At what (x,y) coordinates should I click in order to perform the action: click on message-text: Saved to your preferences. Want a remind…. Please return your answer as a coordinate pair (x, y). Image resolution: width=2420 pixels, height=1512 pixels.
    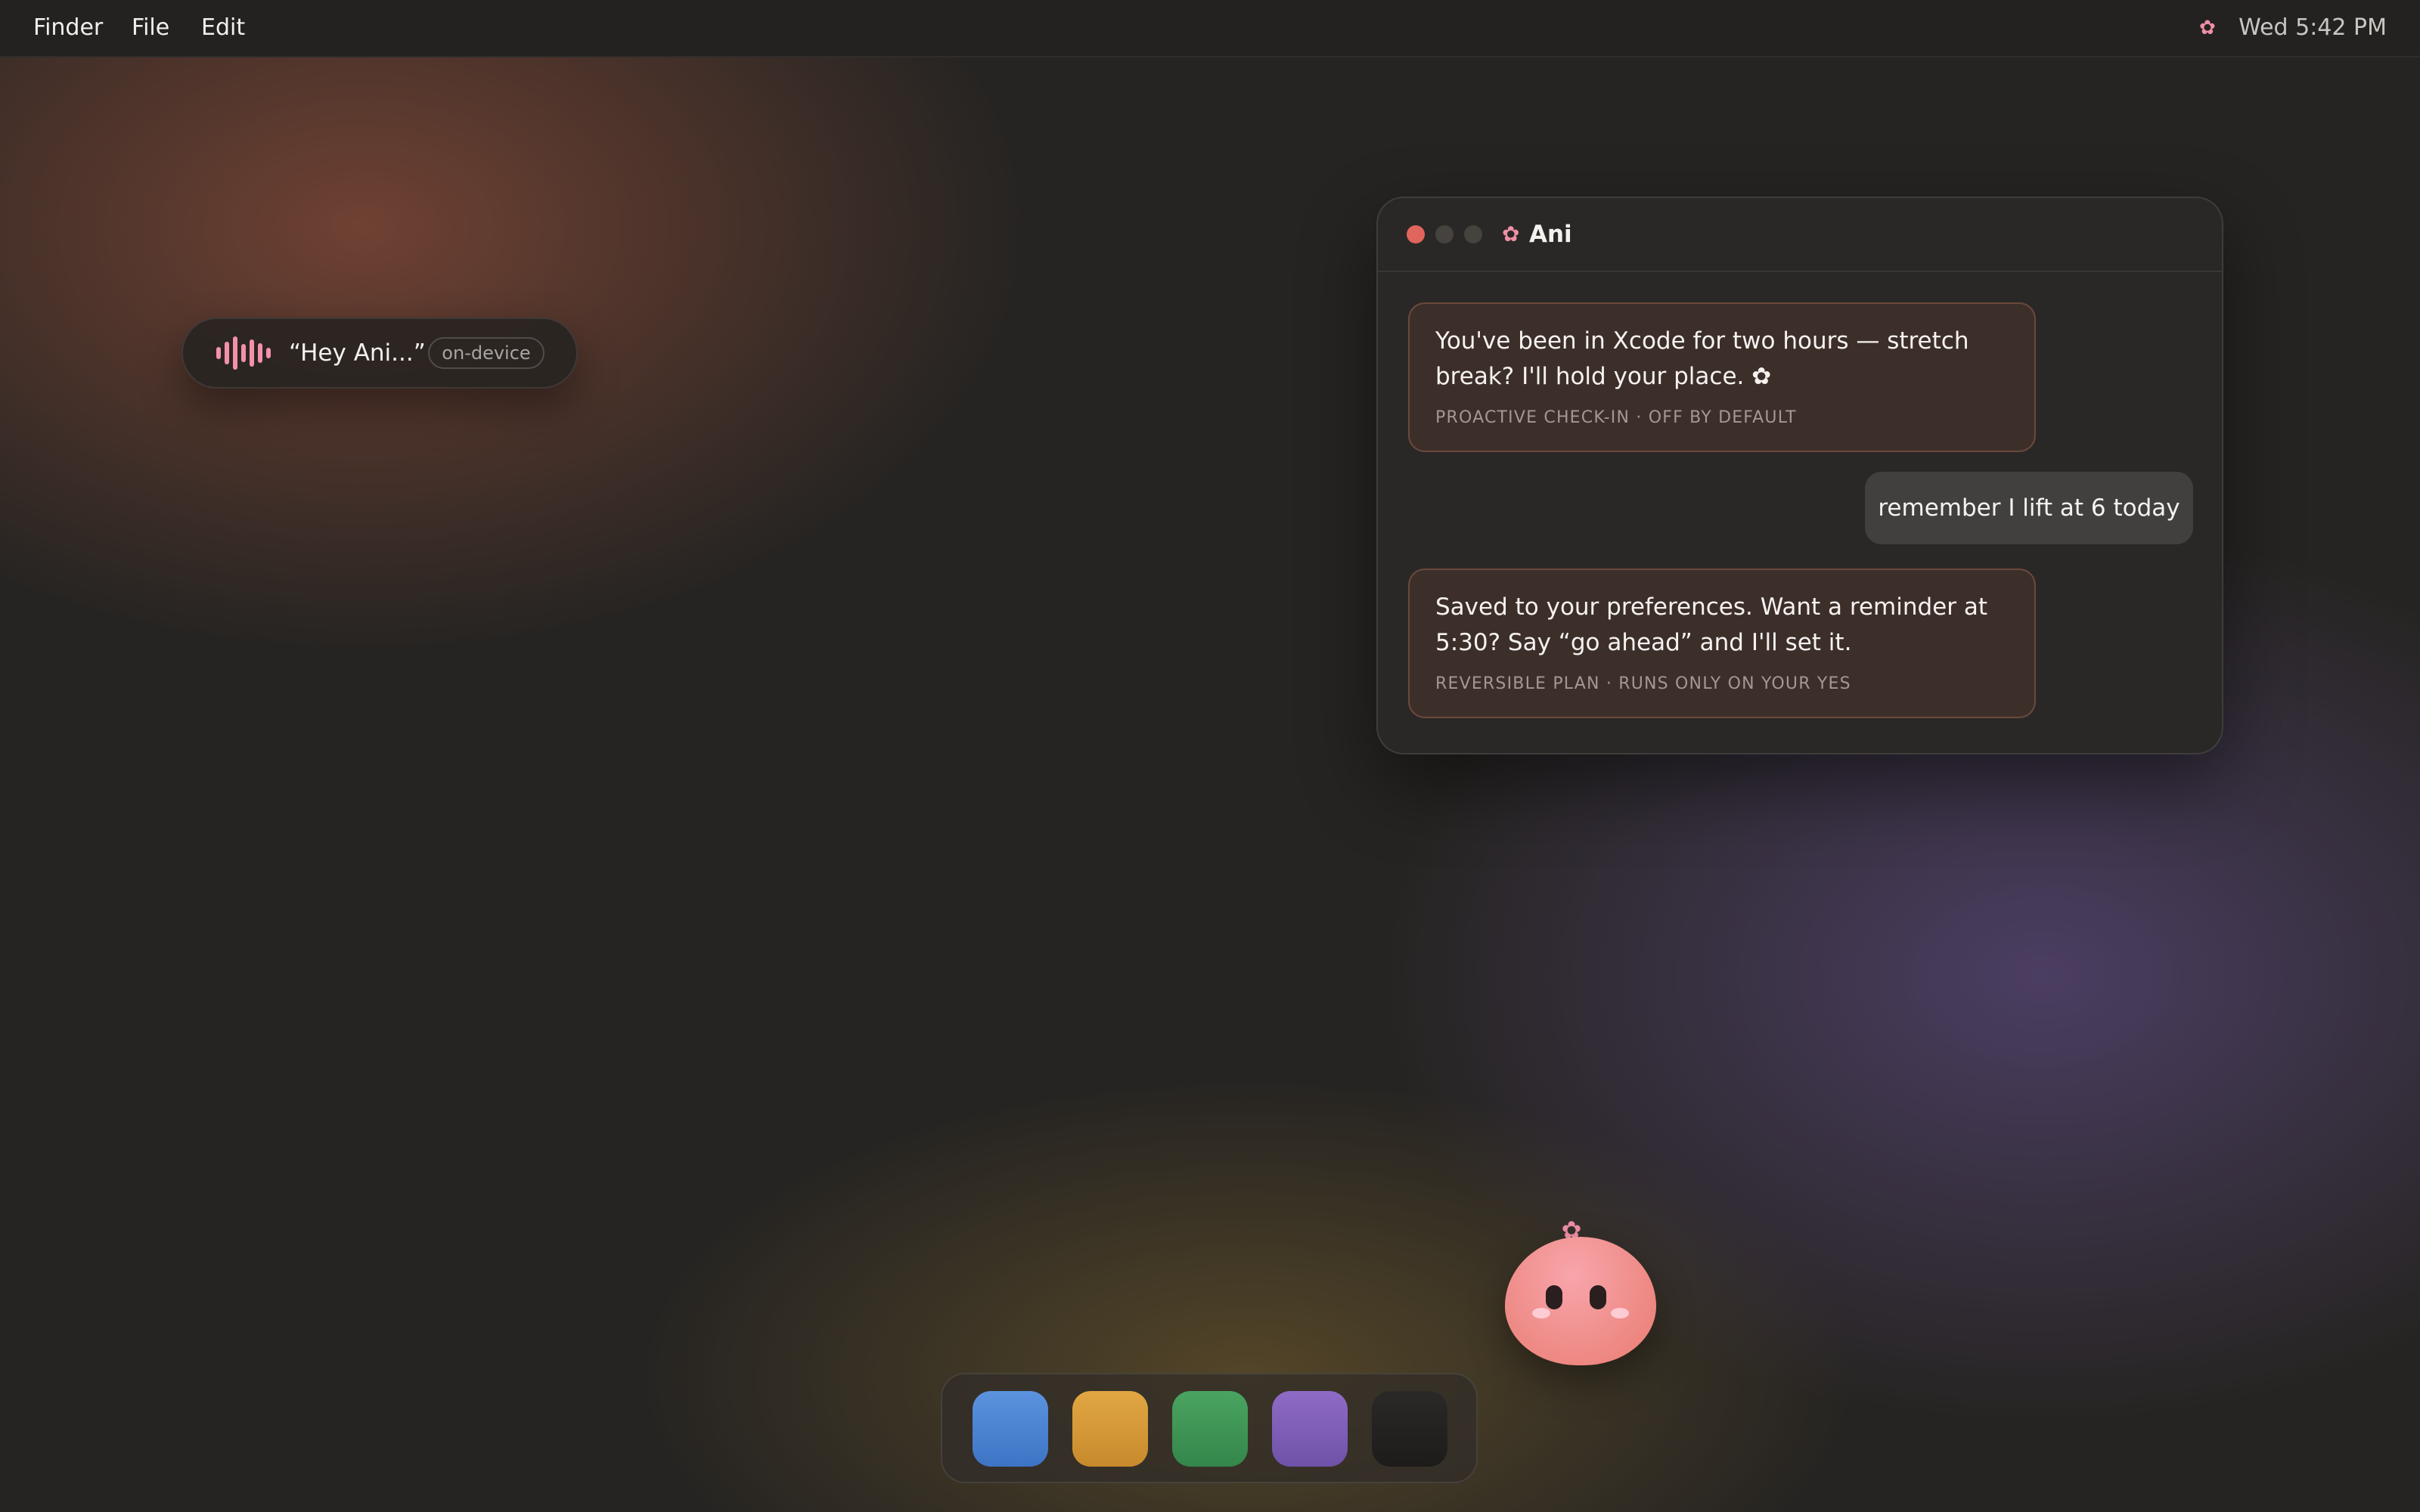
    Looking at the image, I should click on (1711, 624).